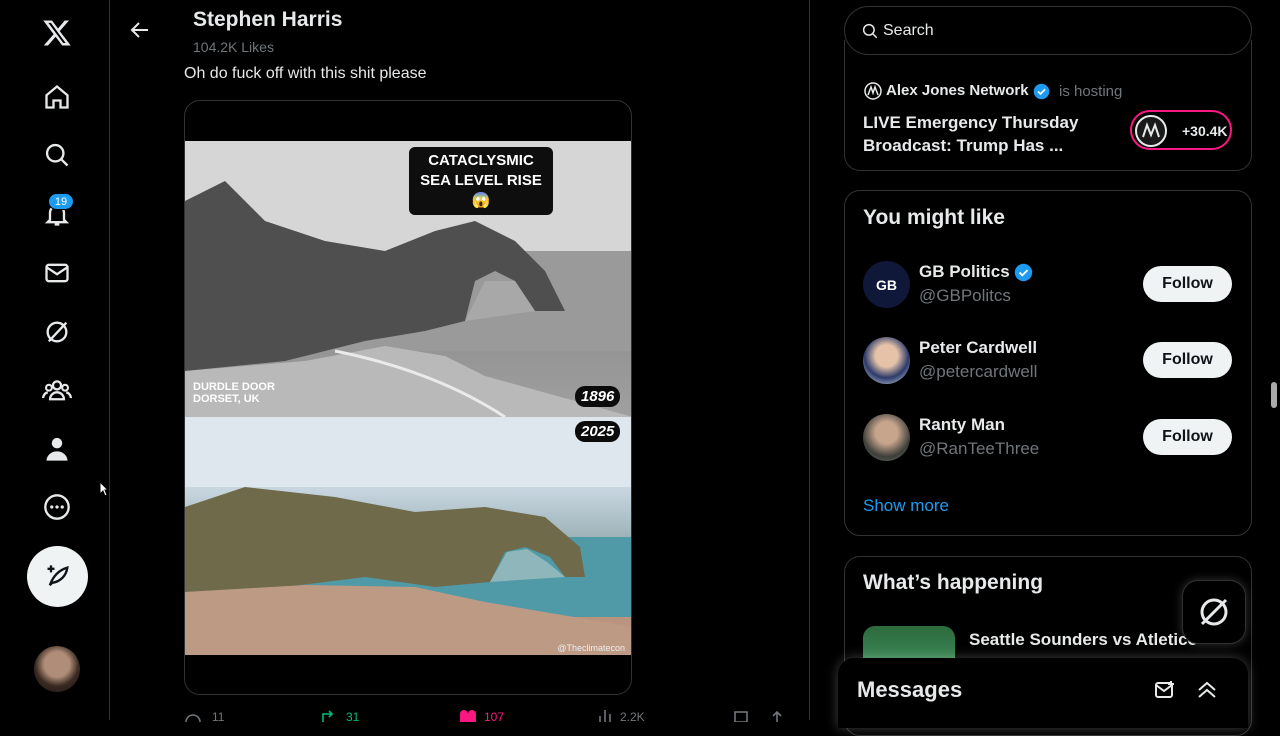 This screenshot has width=1280, height=736. What do you see at coordinates (1083, 640) in the screenshot?
I see `trend-title: Seattle Sounders vs Atletico` at bounding box center [1083, 640].